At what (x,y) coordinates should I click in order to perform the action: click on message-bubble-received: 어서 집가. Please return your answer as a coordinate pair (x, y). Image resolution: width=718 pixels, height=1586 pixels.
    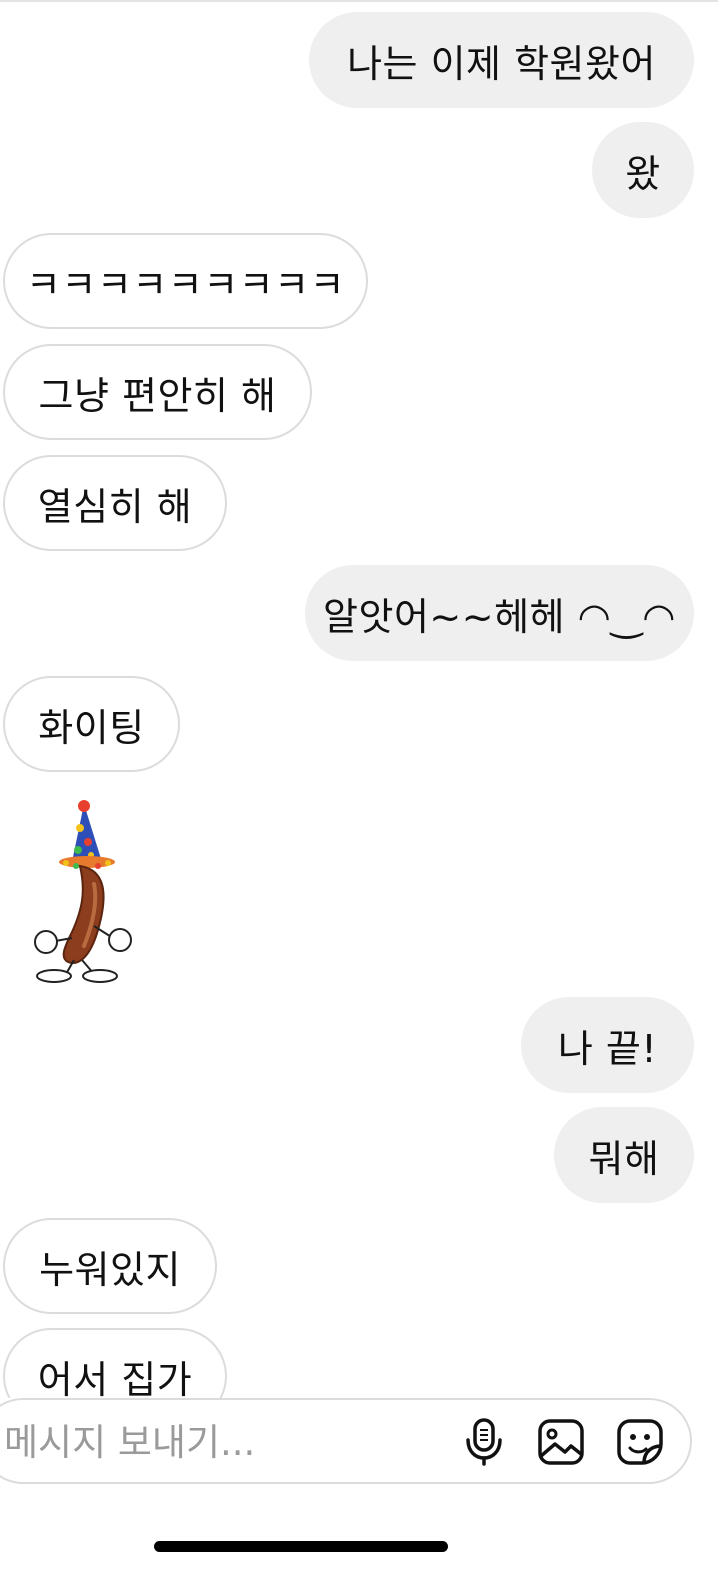
    Looking at the image, I should click on (115, 1363).